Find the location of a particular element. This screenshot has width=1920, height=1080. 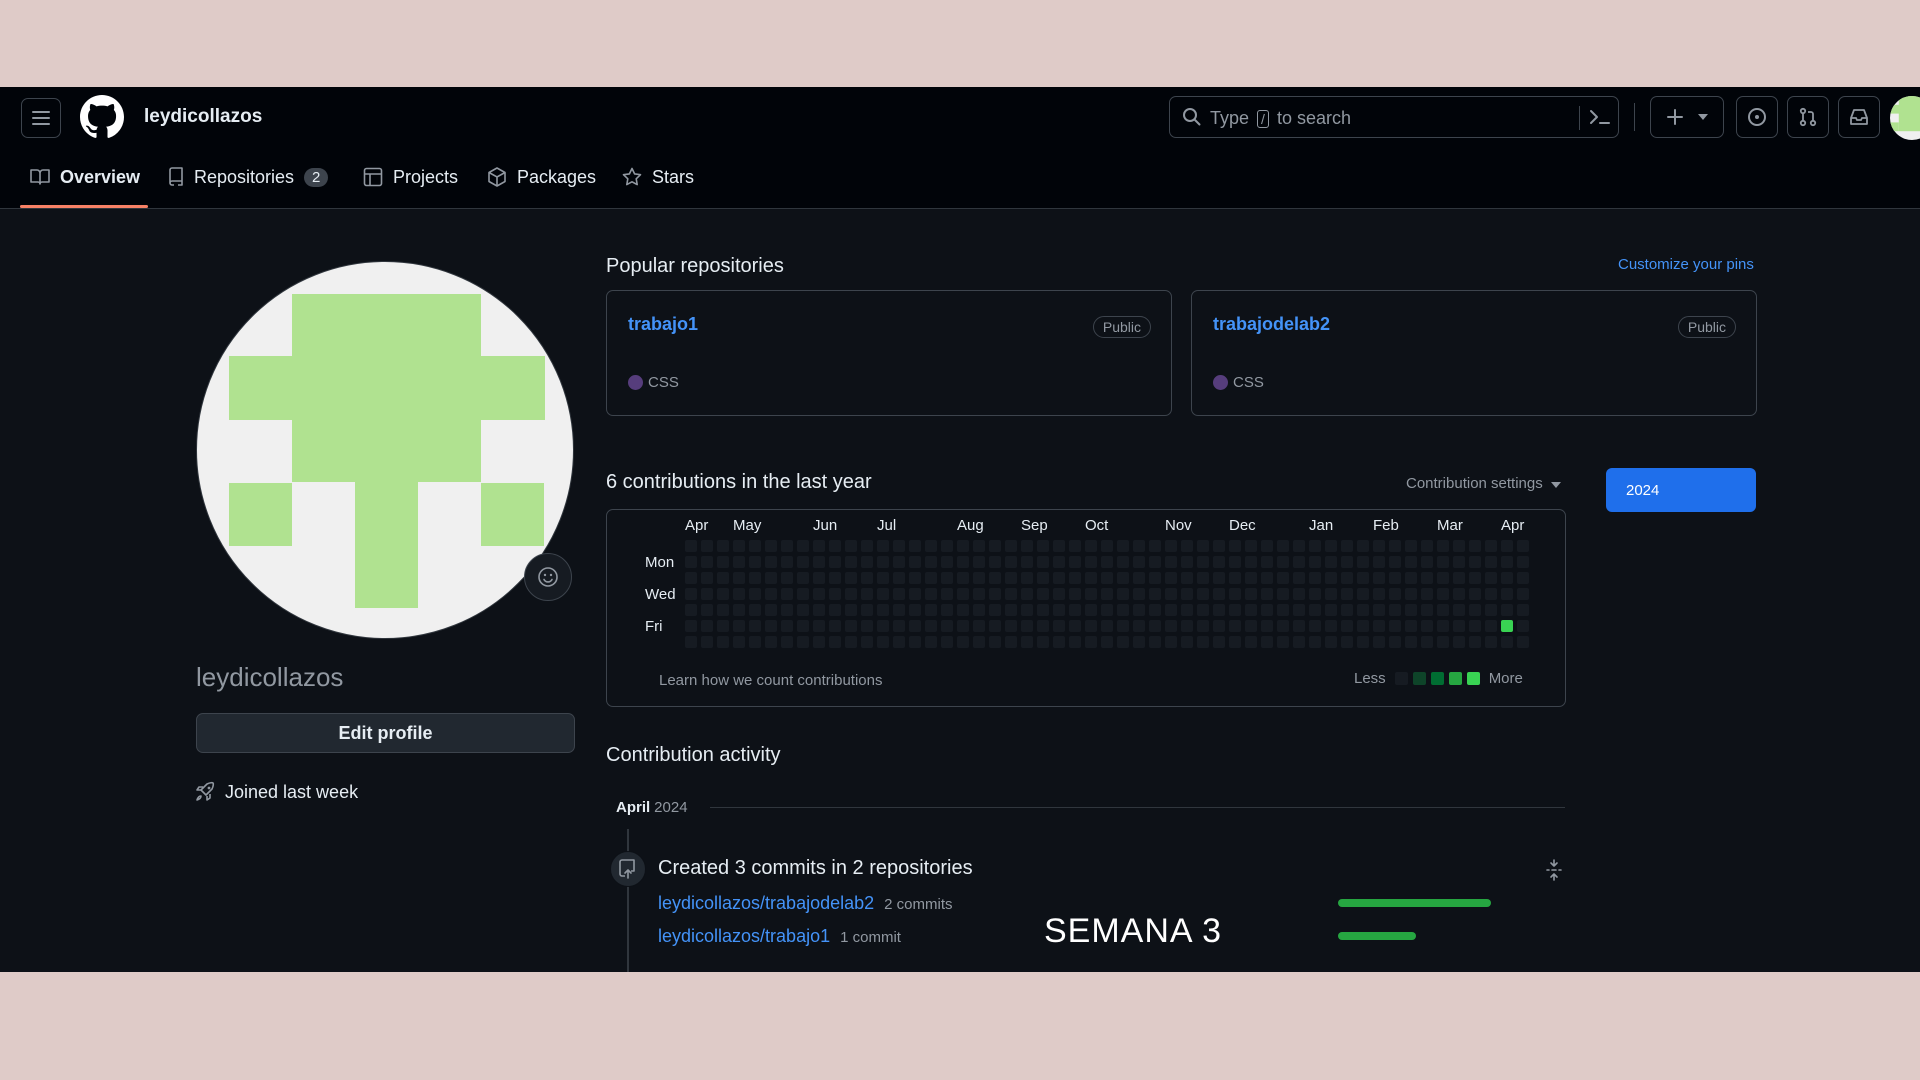

set-status-button is located at coordinates (548, 577).